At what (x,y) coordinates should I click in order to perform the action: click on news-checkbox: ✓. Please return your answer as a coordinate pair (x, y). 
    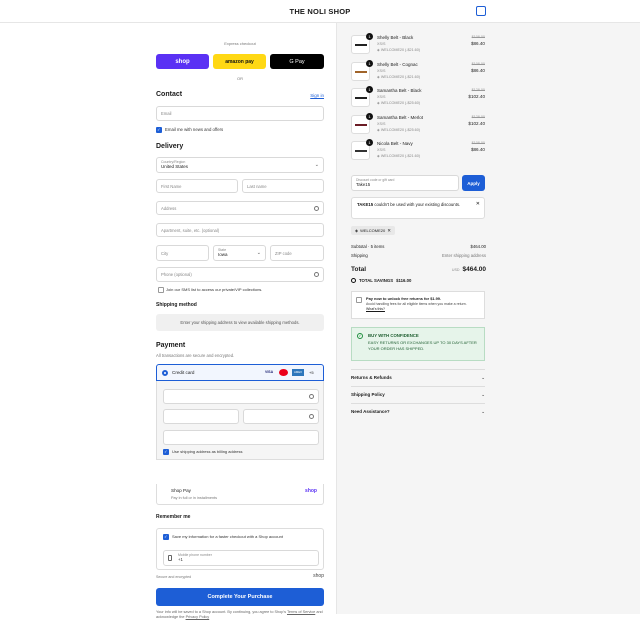
    Looking at the image, I should click on (159, 130).